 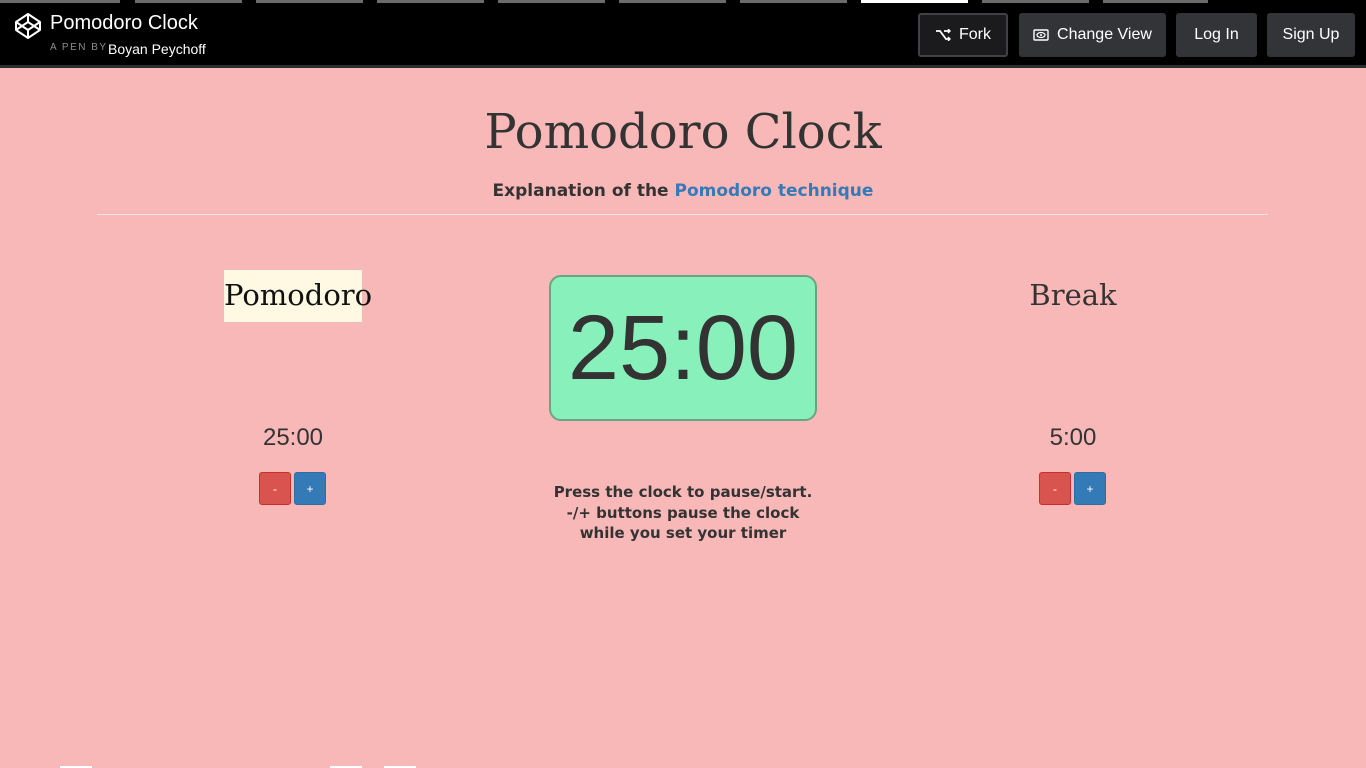 I want to click on subtitle: Explanation of the Pomodoro technique, so click(x=683, y=191).